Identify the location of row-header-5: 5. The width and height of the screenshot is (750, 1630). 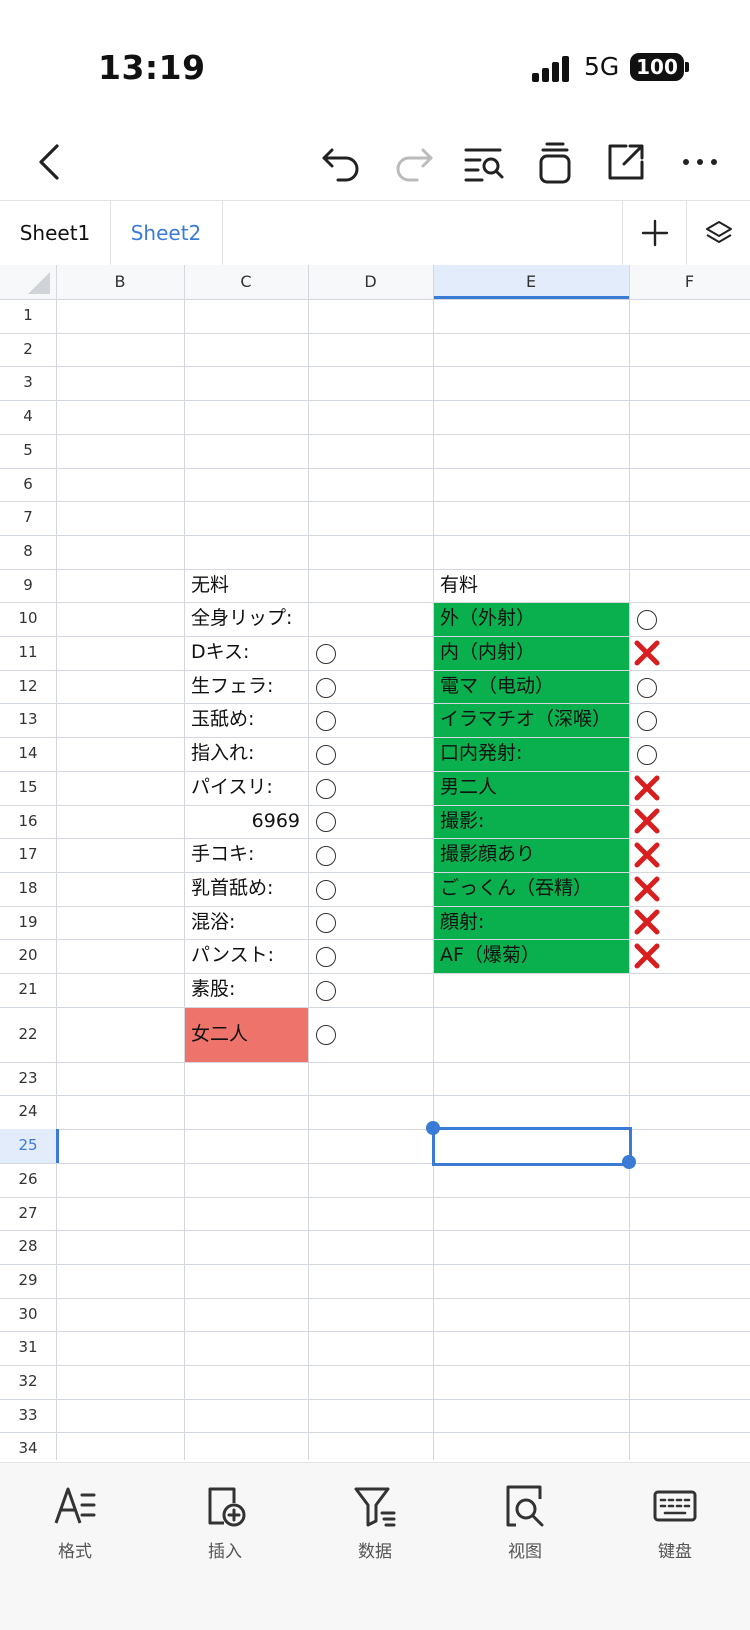
(28, 451).